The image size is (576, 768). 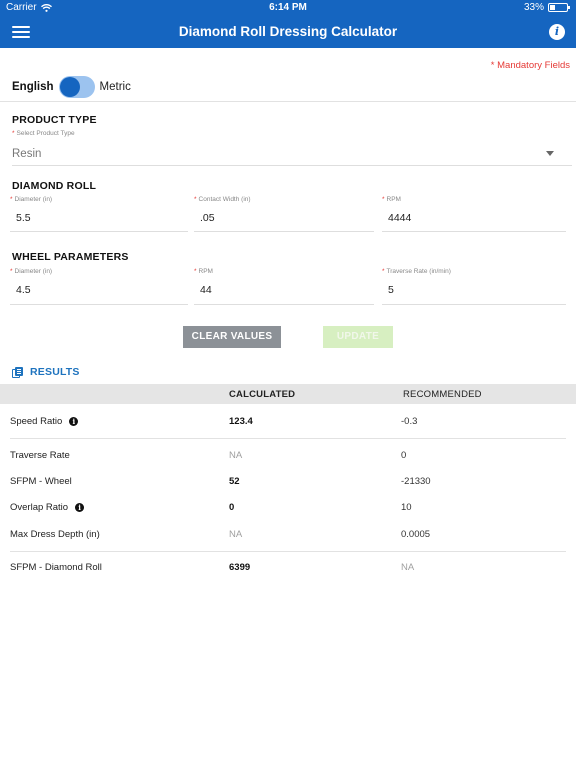 I want to click on diamond-contact-width-value: .05, so click(x=207, y=218).